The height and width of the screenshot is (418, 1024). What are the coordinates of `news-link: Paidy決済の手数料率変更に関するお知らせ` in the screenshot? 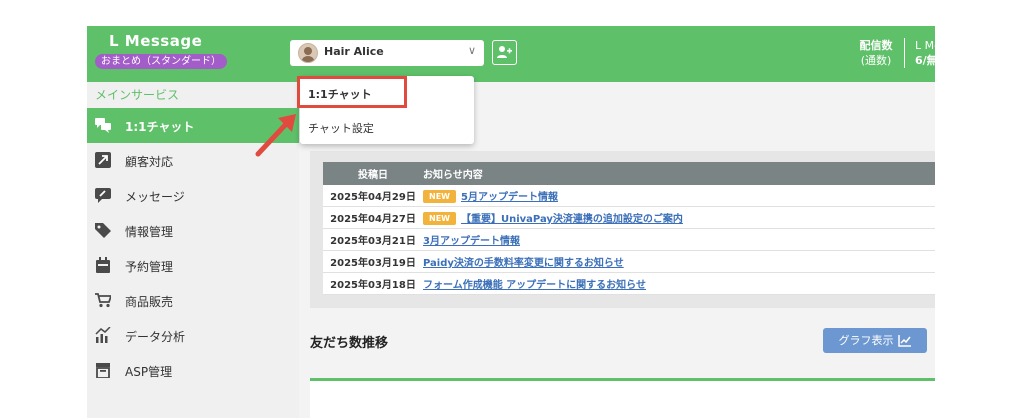 It's located at (523, 263).